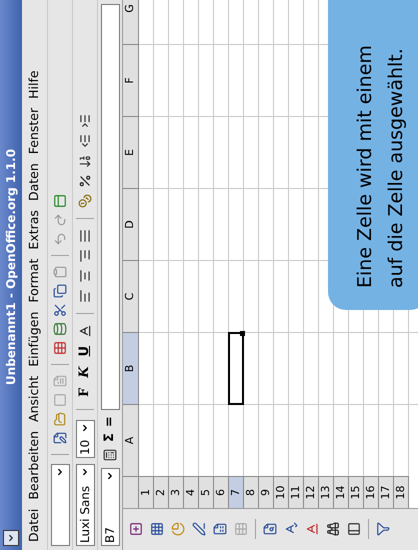 Image resolution: width=418 pixels, height=550 pixels. Describe the element at coordinates (85, 505) in the screenshot. I see `font-name-field: Luxi Sans` at that location.